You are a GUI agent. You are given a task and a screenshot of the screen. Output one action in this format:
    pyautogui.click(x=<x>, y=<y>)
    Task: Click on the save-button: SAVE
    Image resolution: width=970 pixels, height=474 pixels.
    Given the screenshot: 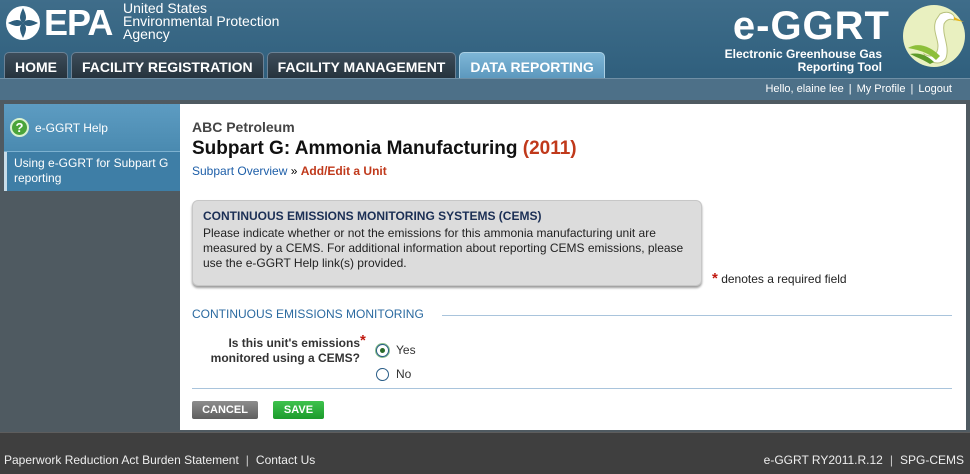 What is the action you would take?
    pyautogui.click(x=298, y=410)
    